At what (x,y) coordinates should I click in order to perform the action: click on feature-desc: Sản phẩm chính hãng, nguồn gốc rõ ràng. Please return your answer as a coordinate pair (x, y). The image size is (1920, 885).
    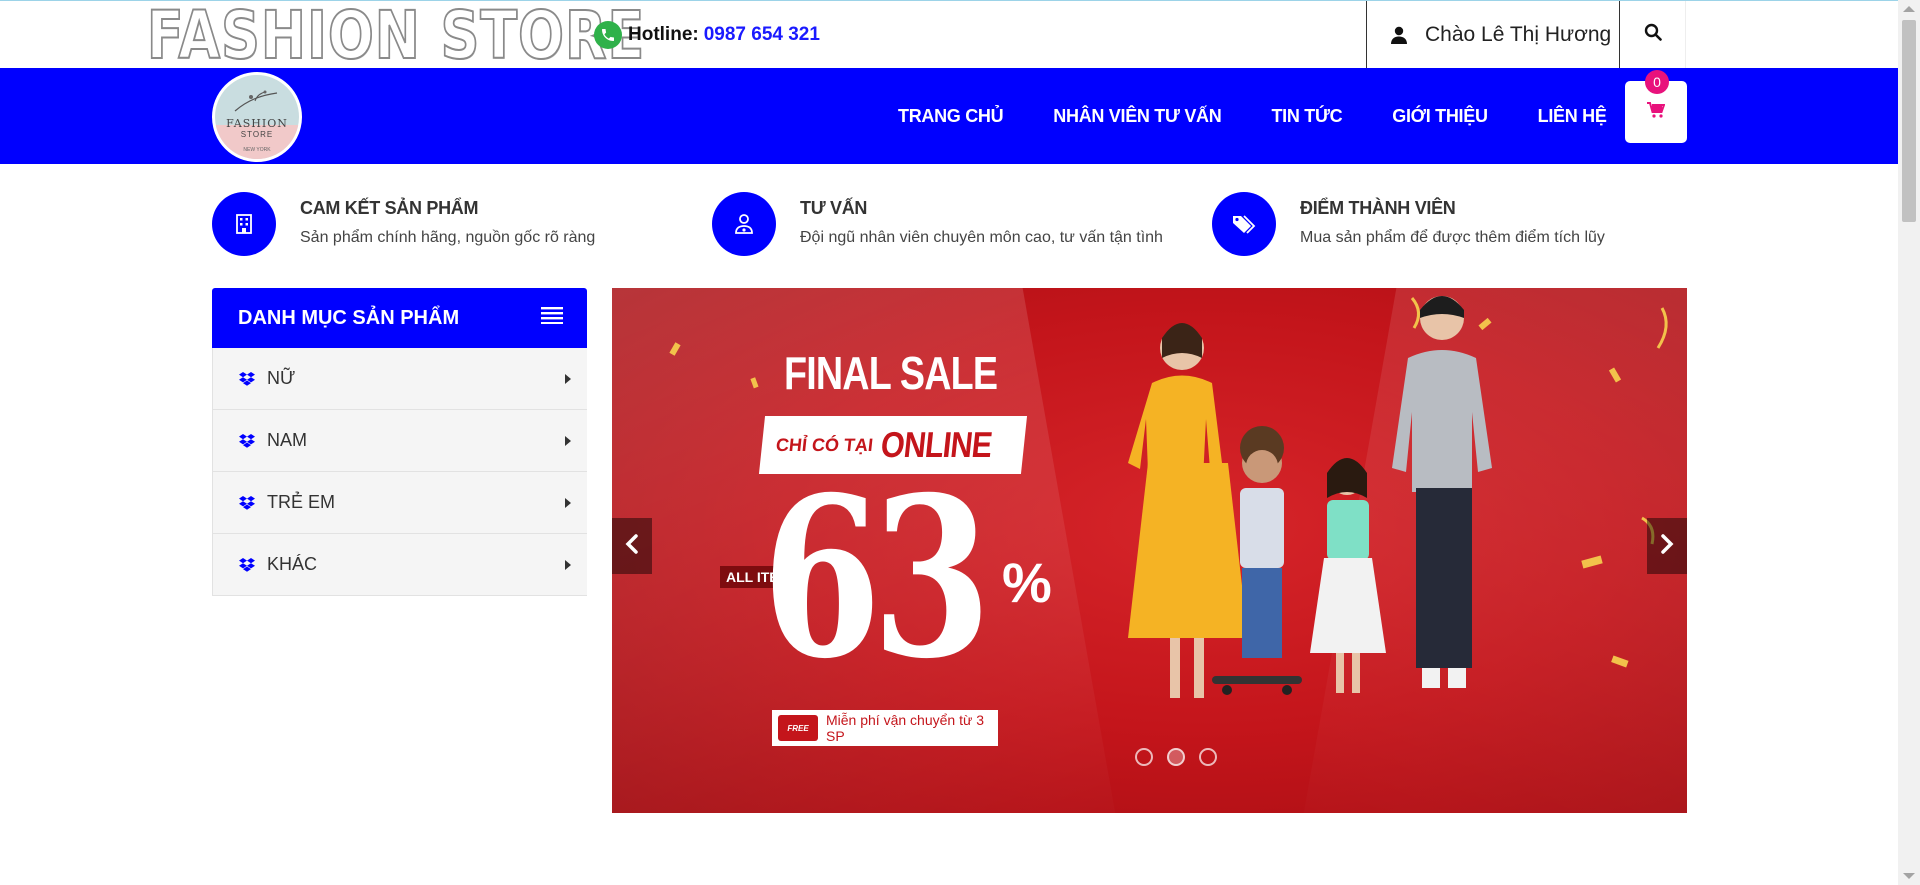
    Looking at the image, I should click on (448, 237).